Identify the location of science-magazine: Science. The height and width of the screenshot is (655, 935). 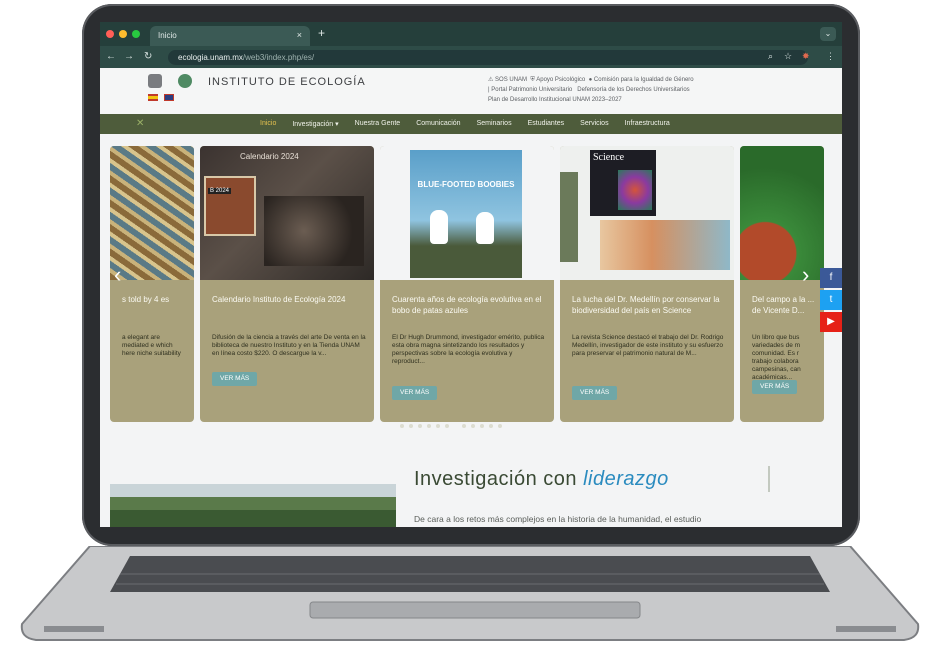
(623, 183).